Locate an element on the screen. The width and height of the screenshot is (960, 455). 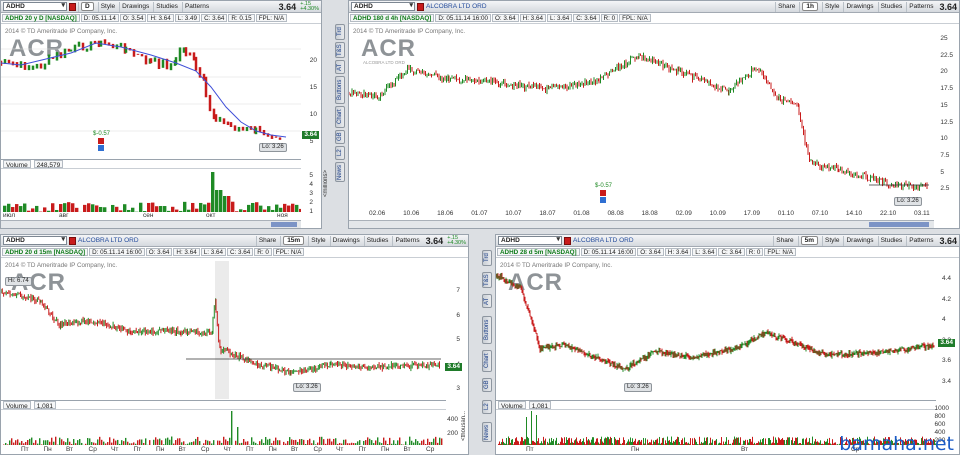
period-selector: 1h is located at coordinates (809, 6).